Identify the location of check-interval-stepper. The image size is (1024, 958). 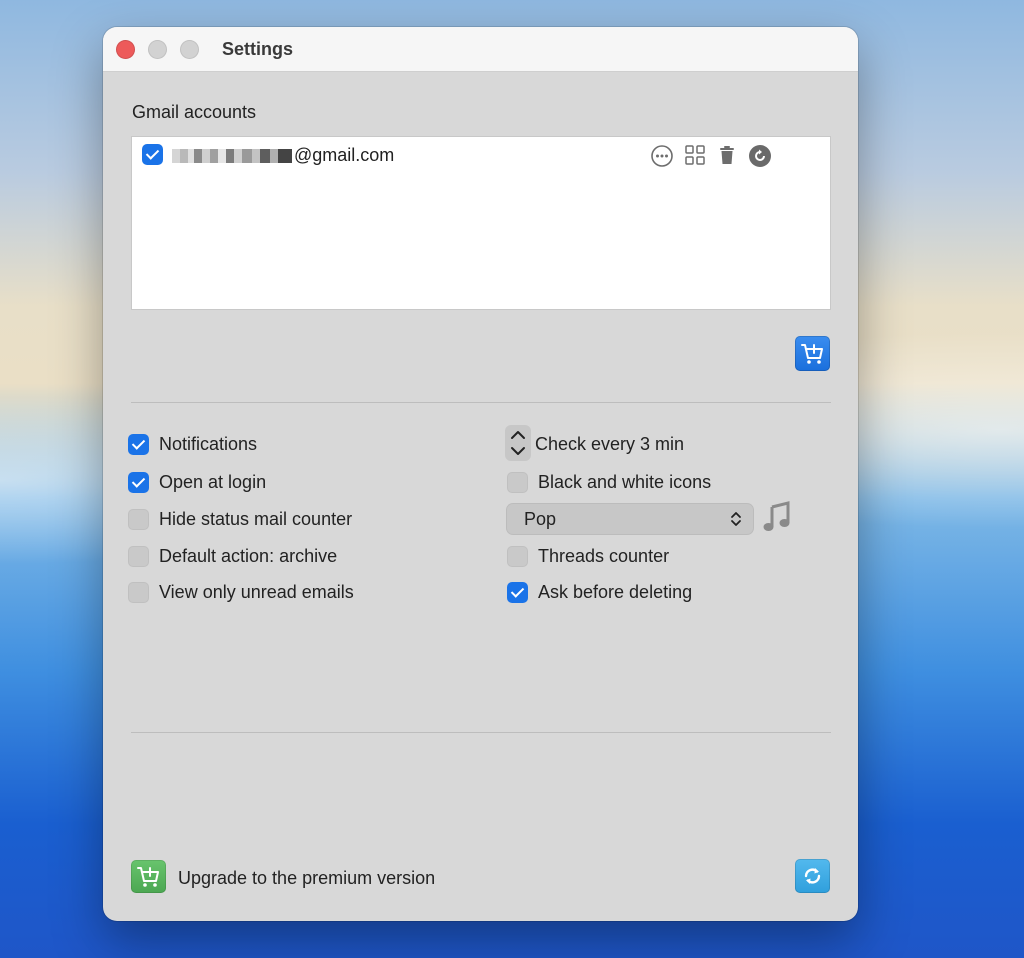
(518, 443).